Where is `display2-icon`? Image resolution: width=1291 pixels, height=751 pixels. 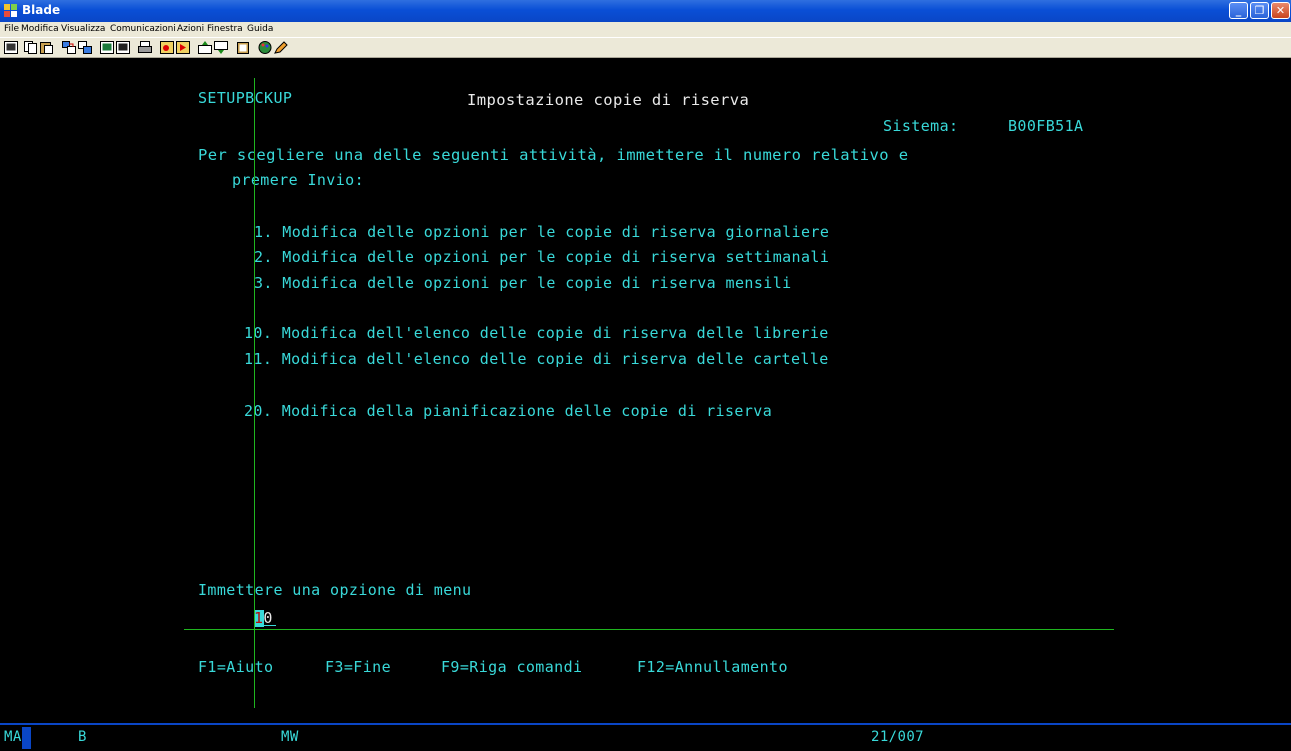 display2-icon is located at coordinates (123, 47).